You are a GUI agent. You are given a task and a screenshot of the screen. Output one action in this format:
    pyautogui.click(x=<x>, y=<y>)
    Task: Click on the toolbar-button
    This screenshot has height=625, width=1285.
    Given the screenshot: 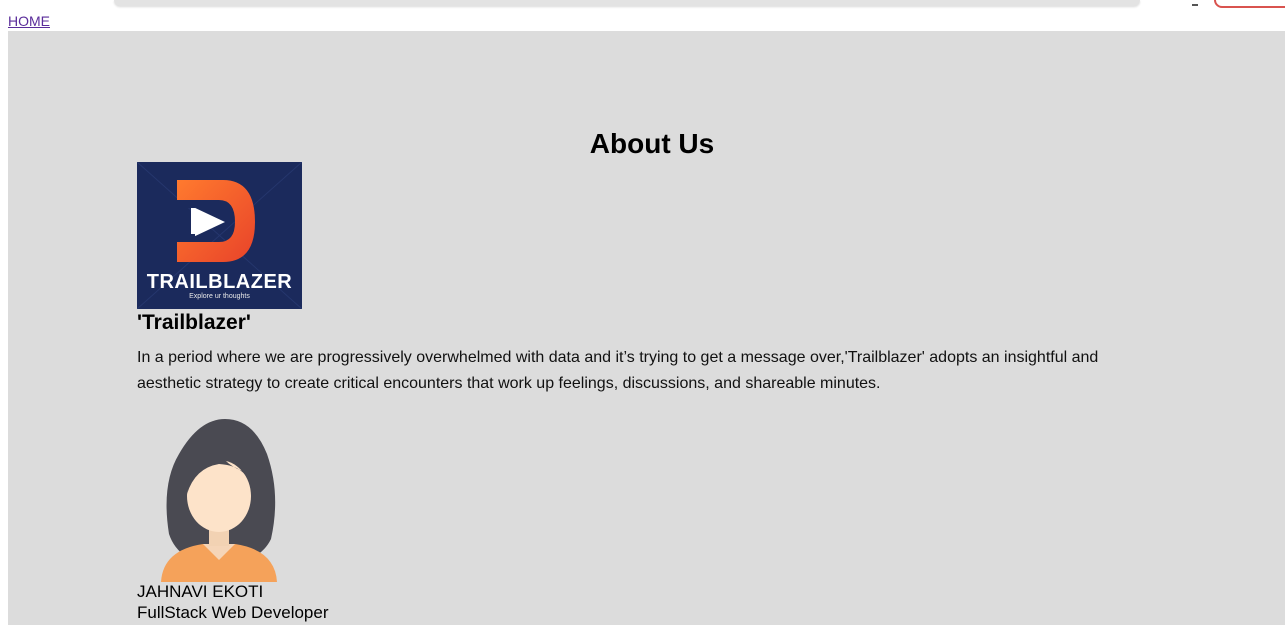 What is the action you would take?
    pyautogui.click(x=1249, y=4)
    